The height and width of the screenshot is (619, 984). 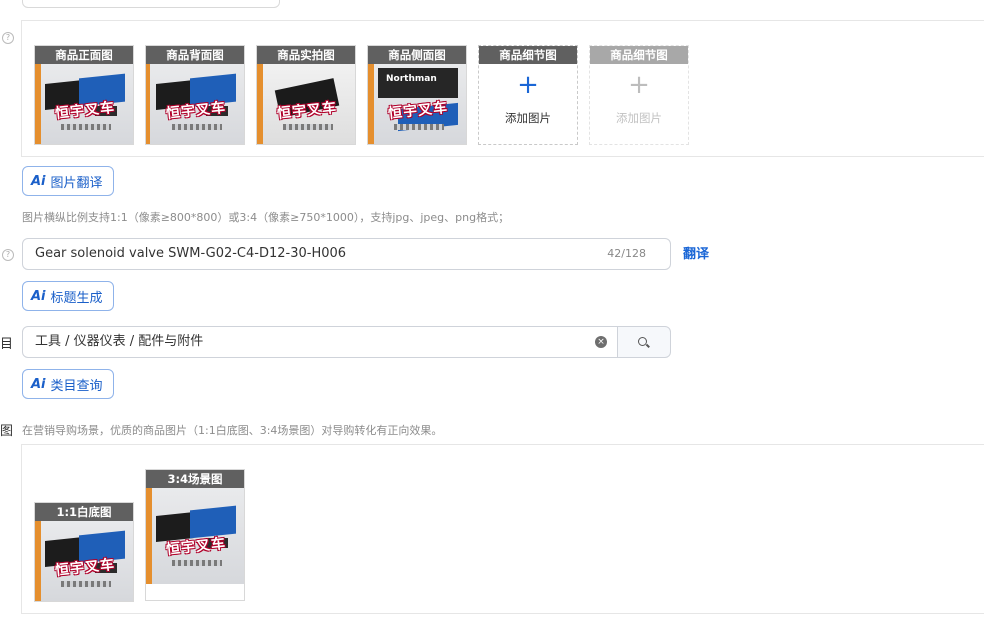 I want to click on category-label-fragment: 目, so click(x=7, y=344).